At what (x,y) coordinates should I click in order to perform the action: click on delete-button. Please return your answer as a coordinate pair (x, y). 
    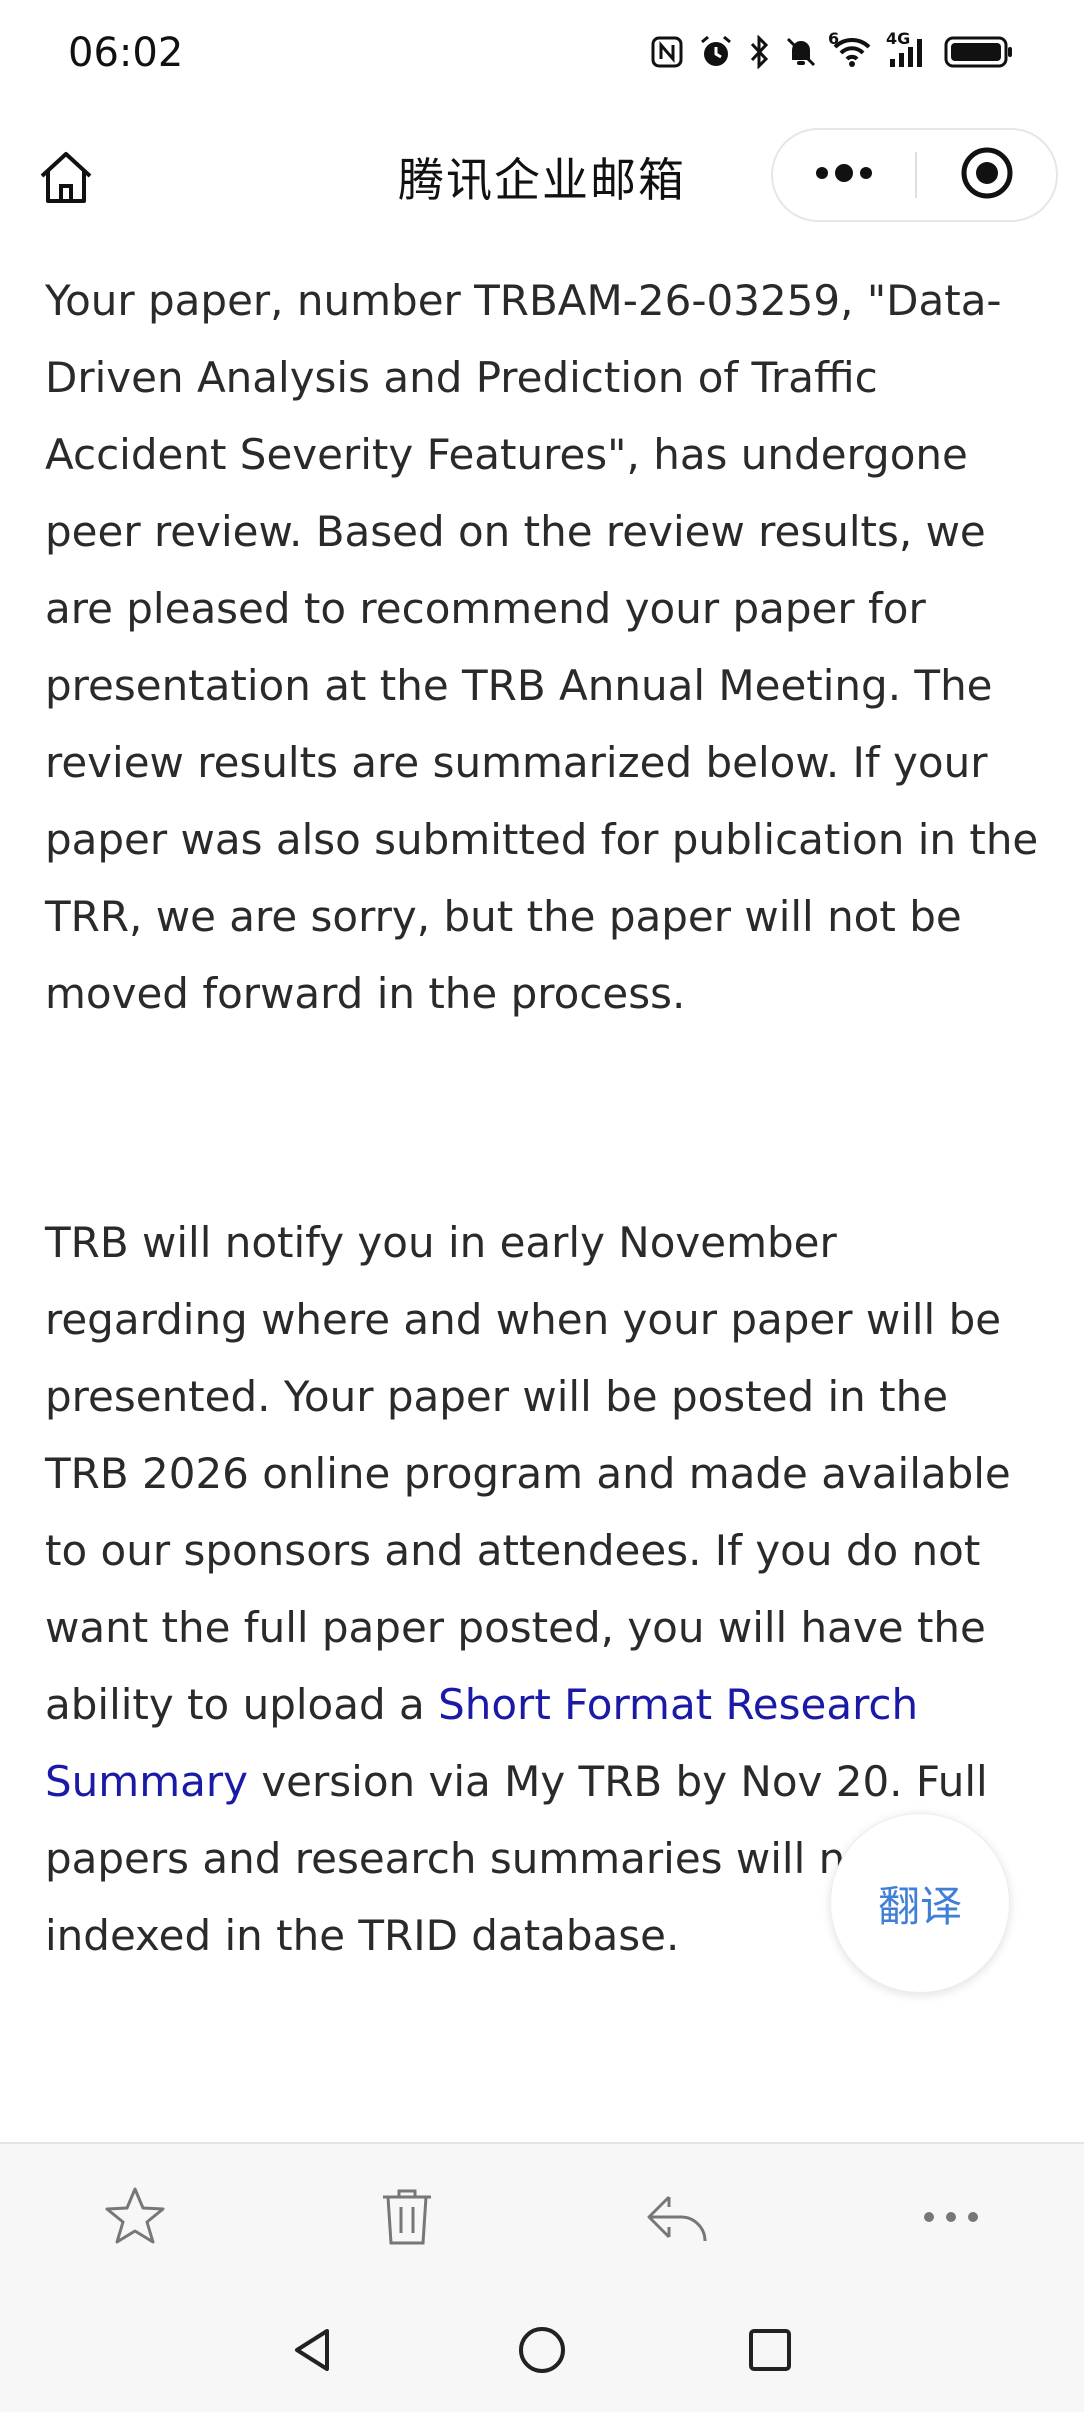
    Looking at the image, I should click on (407, 2219).